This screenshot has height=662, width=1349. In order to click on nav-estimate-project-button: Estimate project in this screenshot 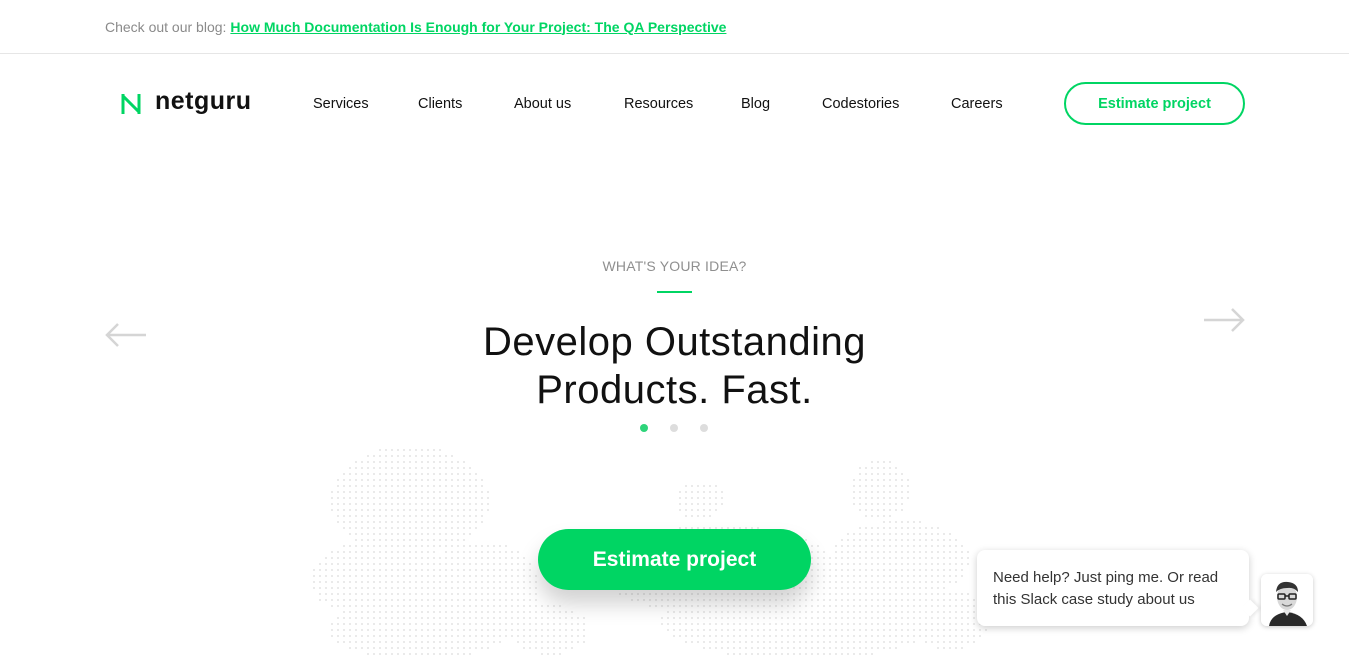, I will do `click(1154, 103)`.